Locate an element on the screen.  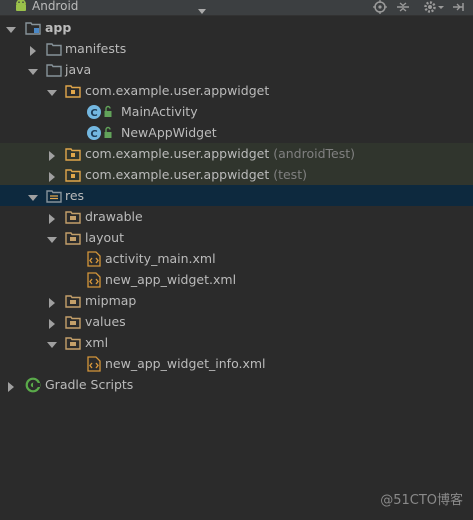
view-mode-label: Android is located at coordinates (55, 6).